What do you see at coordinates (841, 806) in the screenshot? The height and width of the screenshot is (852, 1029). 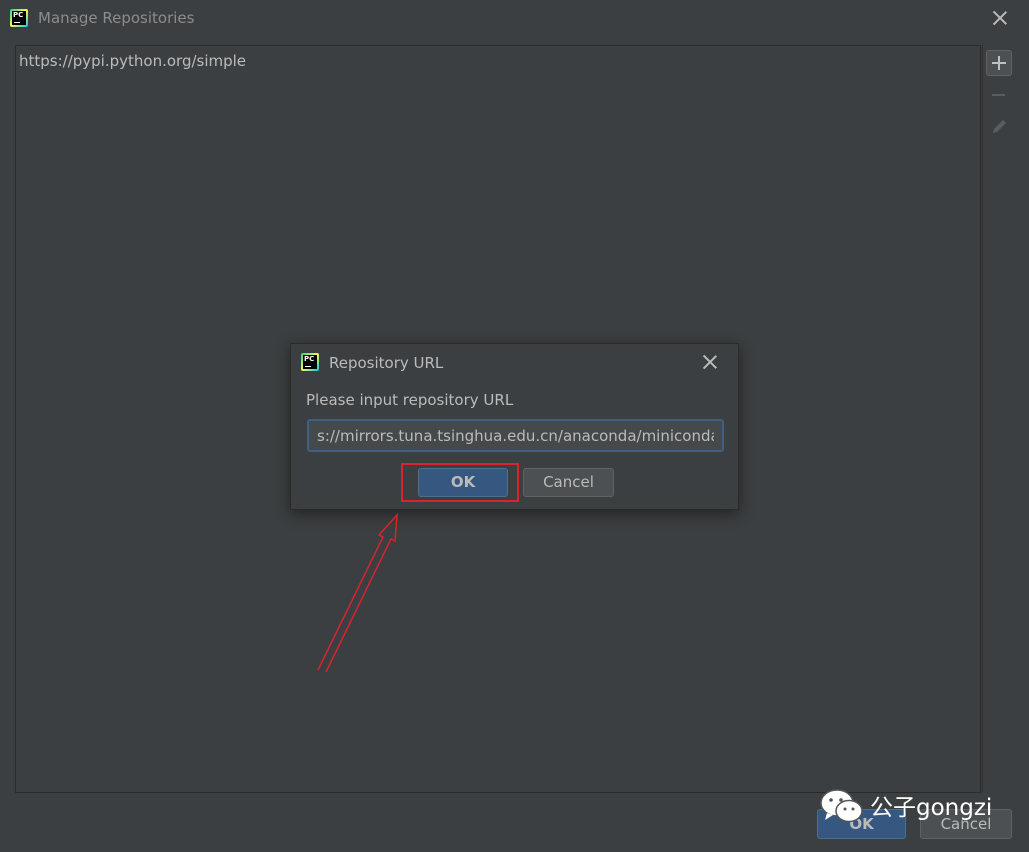 I see `wechat-icon` at bounding box center [841, 806].